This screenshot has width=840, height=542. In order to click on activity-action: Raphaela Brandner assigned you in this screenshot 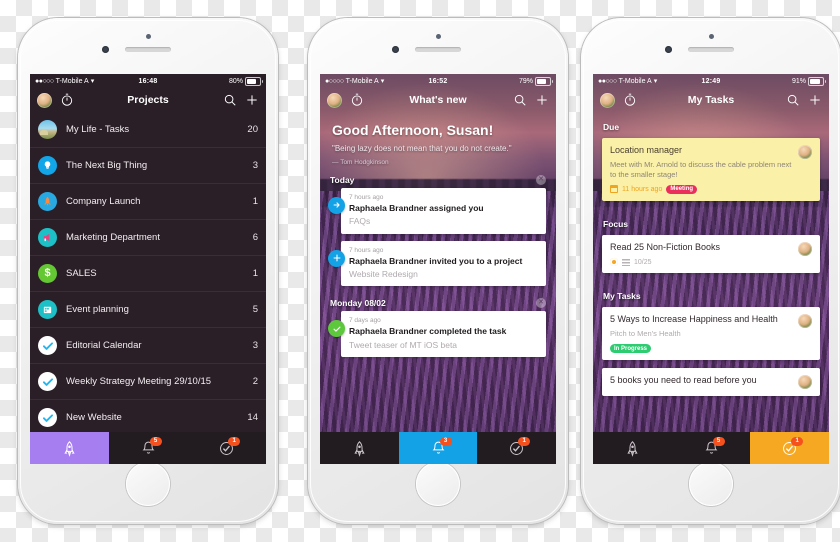, I will do `click(416, 207)`.